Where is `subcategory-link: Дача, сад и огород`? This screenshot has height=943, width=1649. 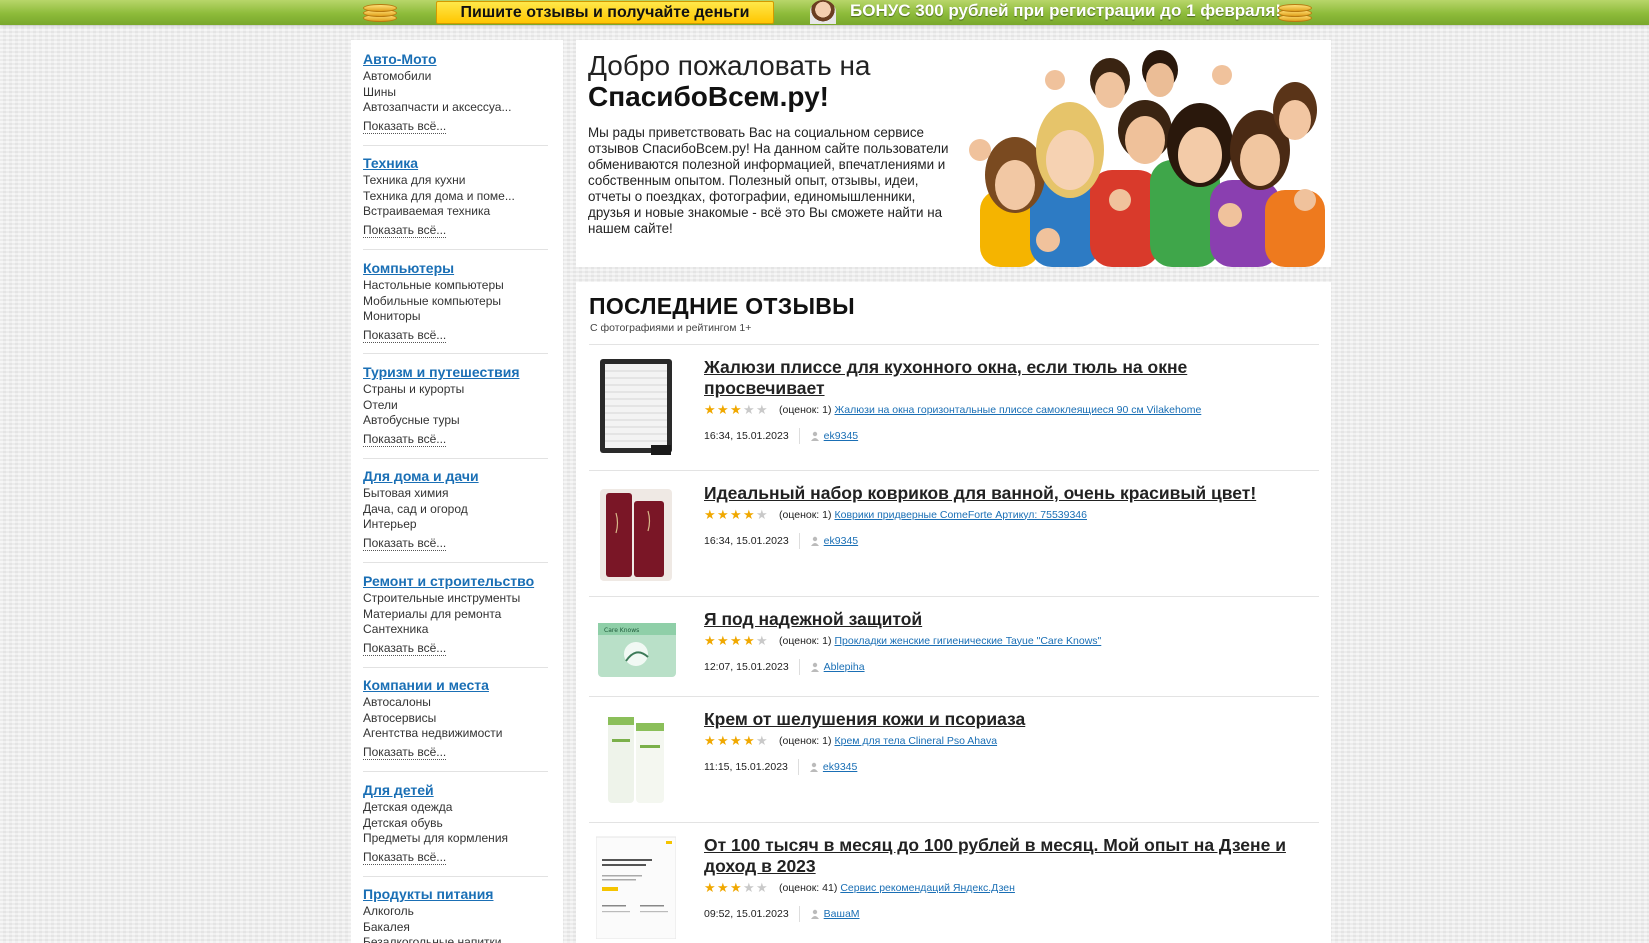 subcategory-link: Дача, сад и огород is located at coordinates (455, 510).